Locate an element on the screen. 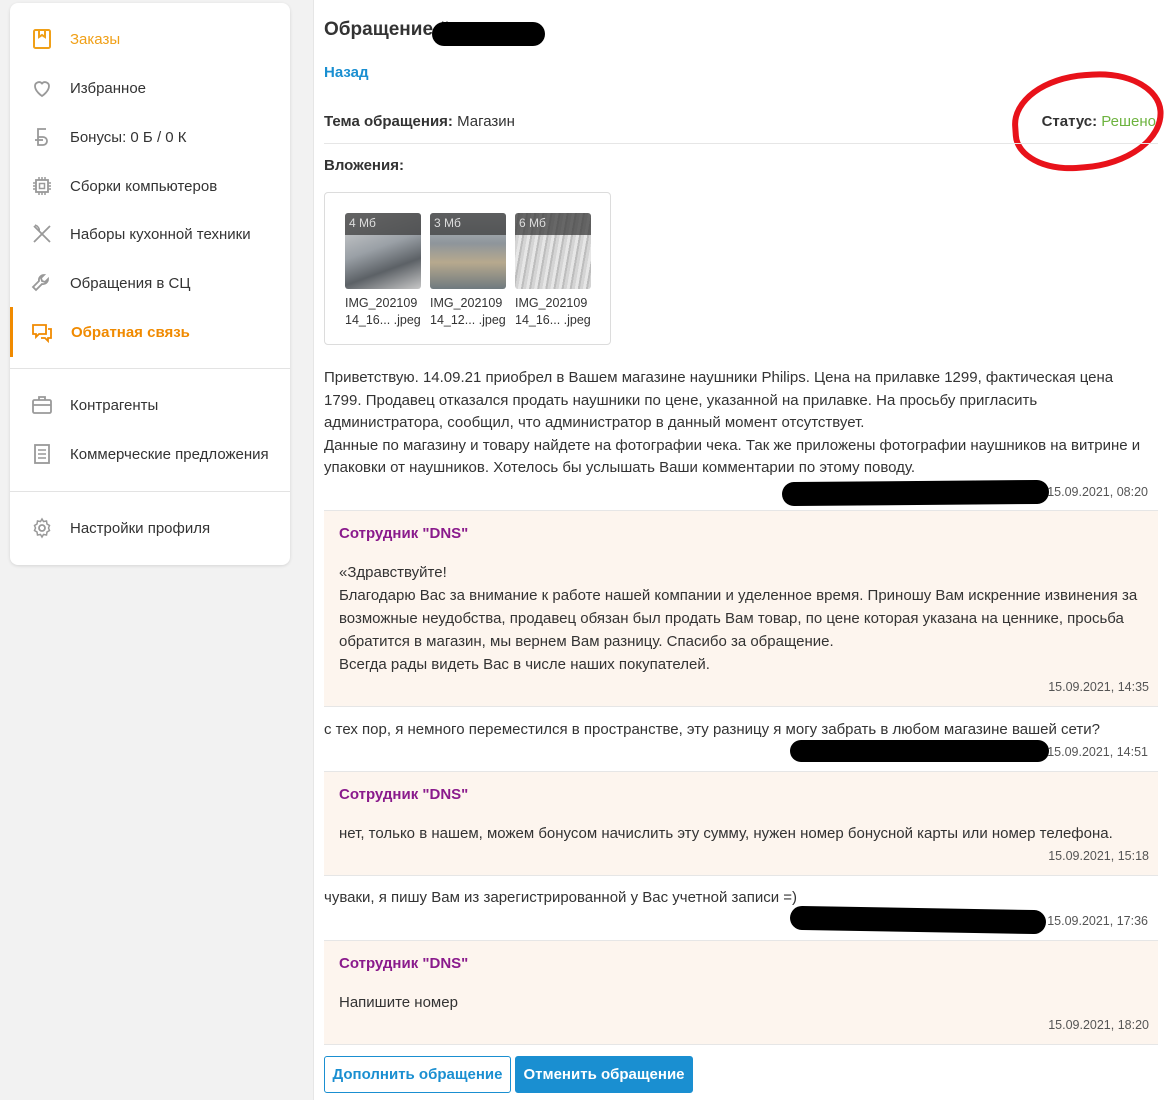 This screenshot has width=1167, height=1100. orders-icon is located at coordinates (42, 39).